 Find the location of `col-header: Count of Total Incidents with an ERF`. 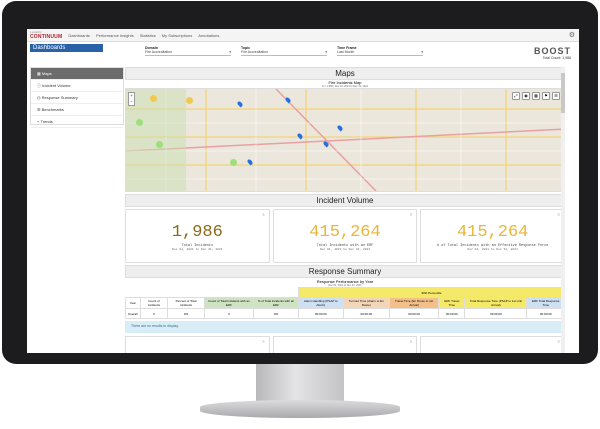

col-header: Count of Total Incidents with an ERF is located at coordinates (229, 303).